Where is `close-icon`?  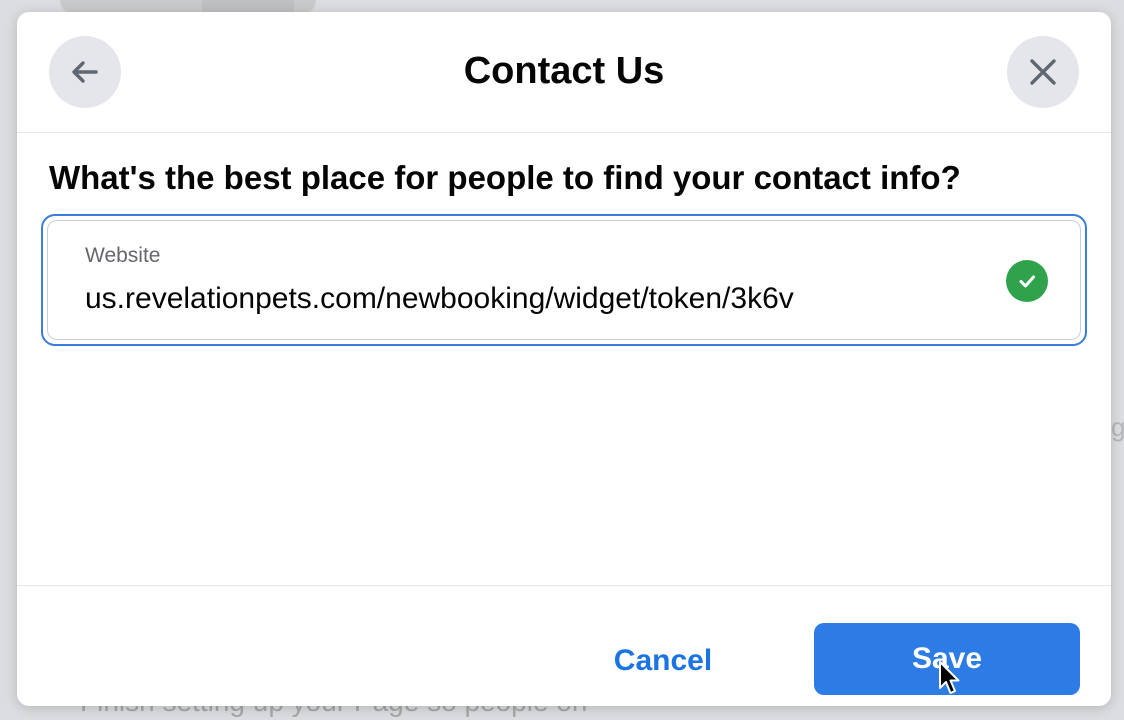 close-icon is located at coordinates (1043, 72).